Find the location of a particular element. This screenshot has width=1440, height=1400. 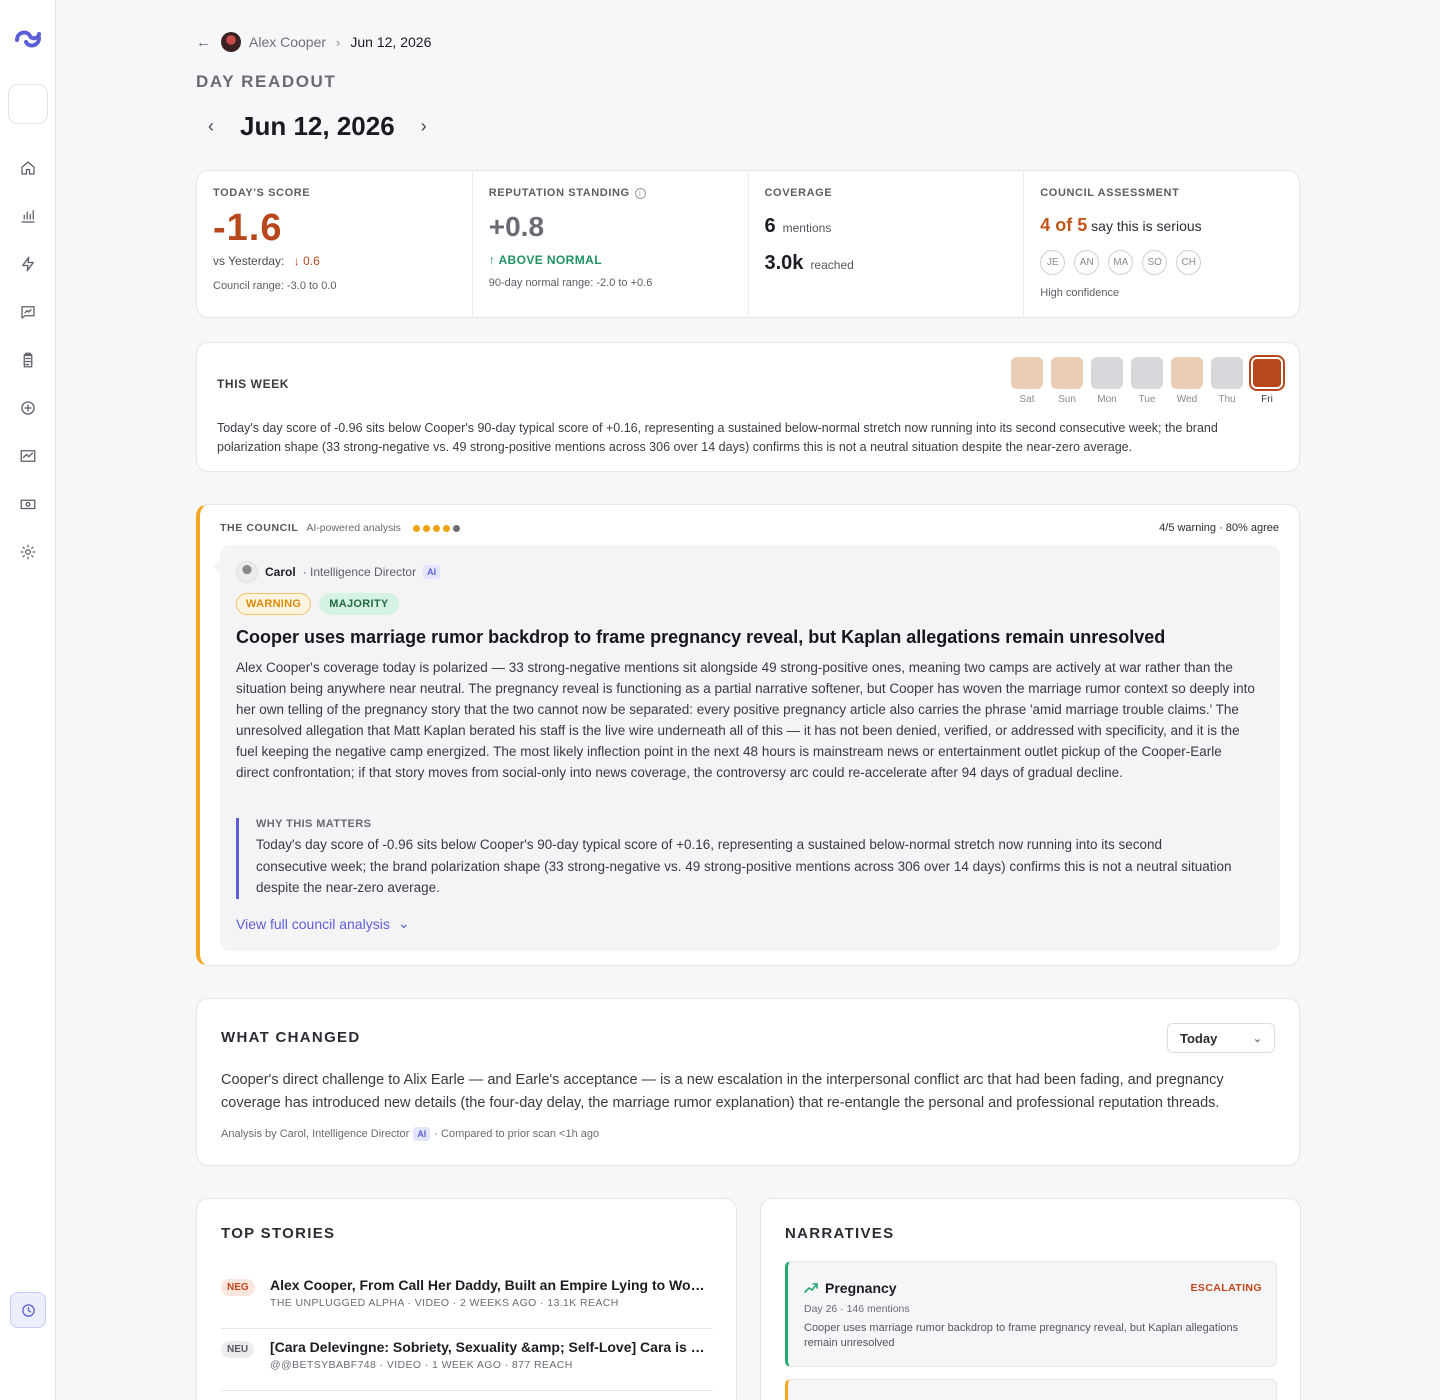

back-arrow-icon: ← is located at coordinates (203, 42).